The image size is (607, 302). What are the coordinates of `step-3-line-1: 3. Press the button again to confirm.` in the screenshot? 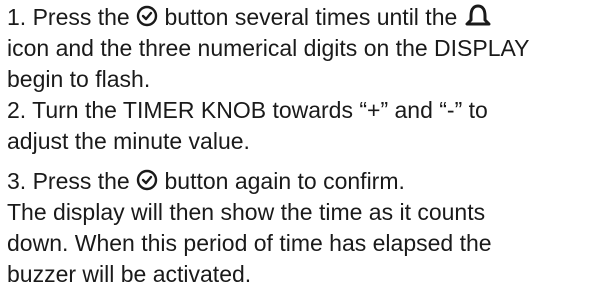 It's located at (306, 181).